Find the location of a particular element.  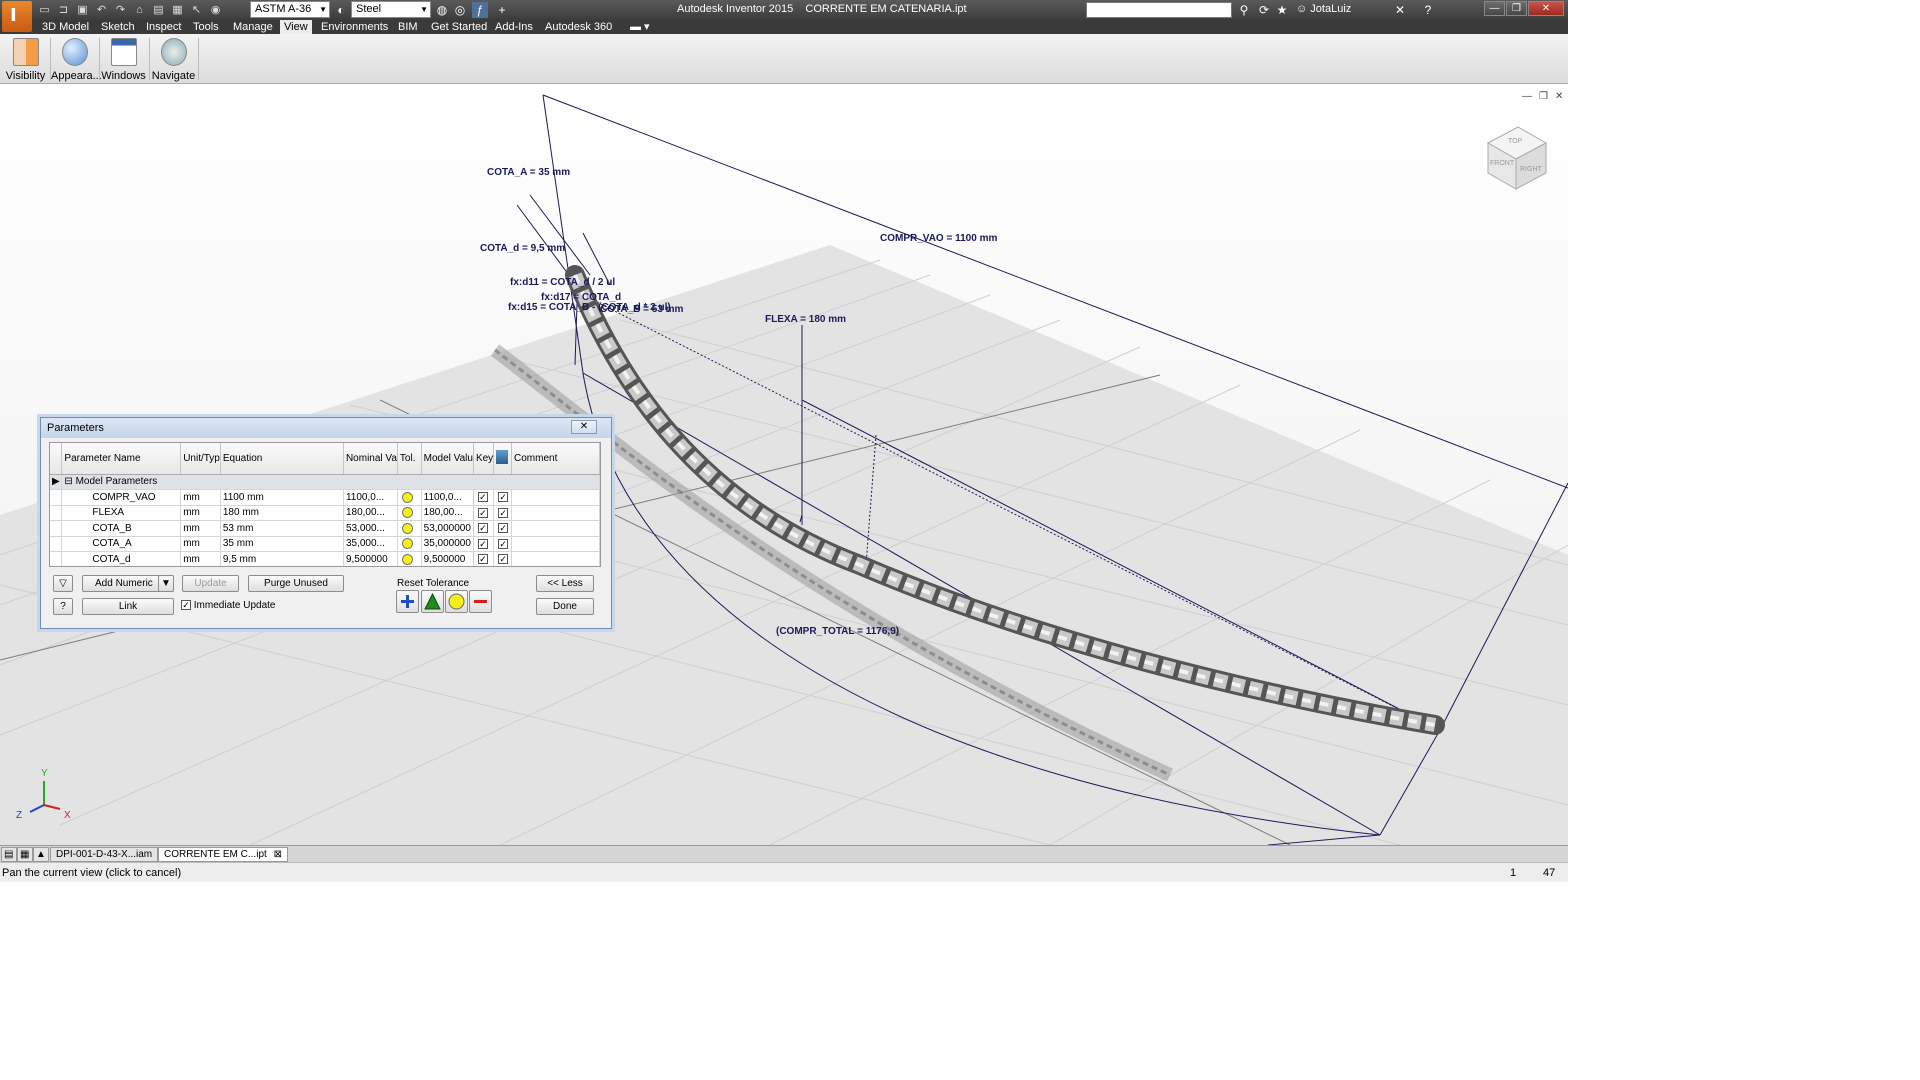

tab-environments: Environments is located at coordinates (354, 27).